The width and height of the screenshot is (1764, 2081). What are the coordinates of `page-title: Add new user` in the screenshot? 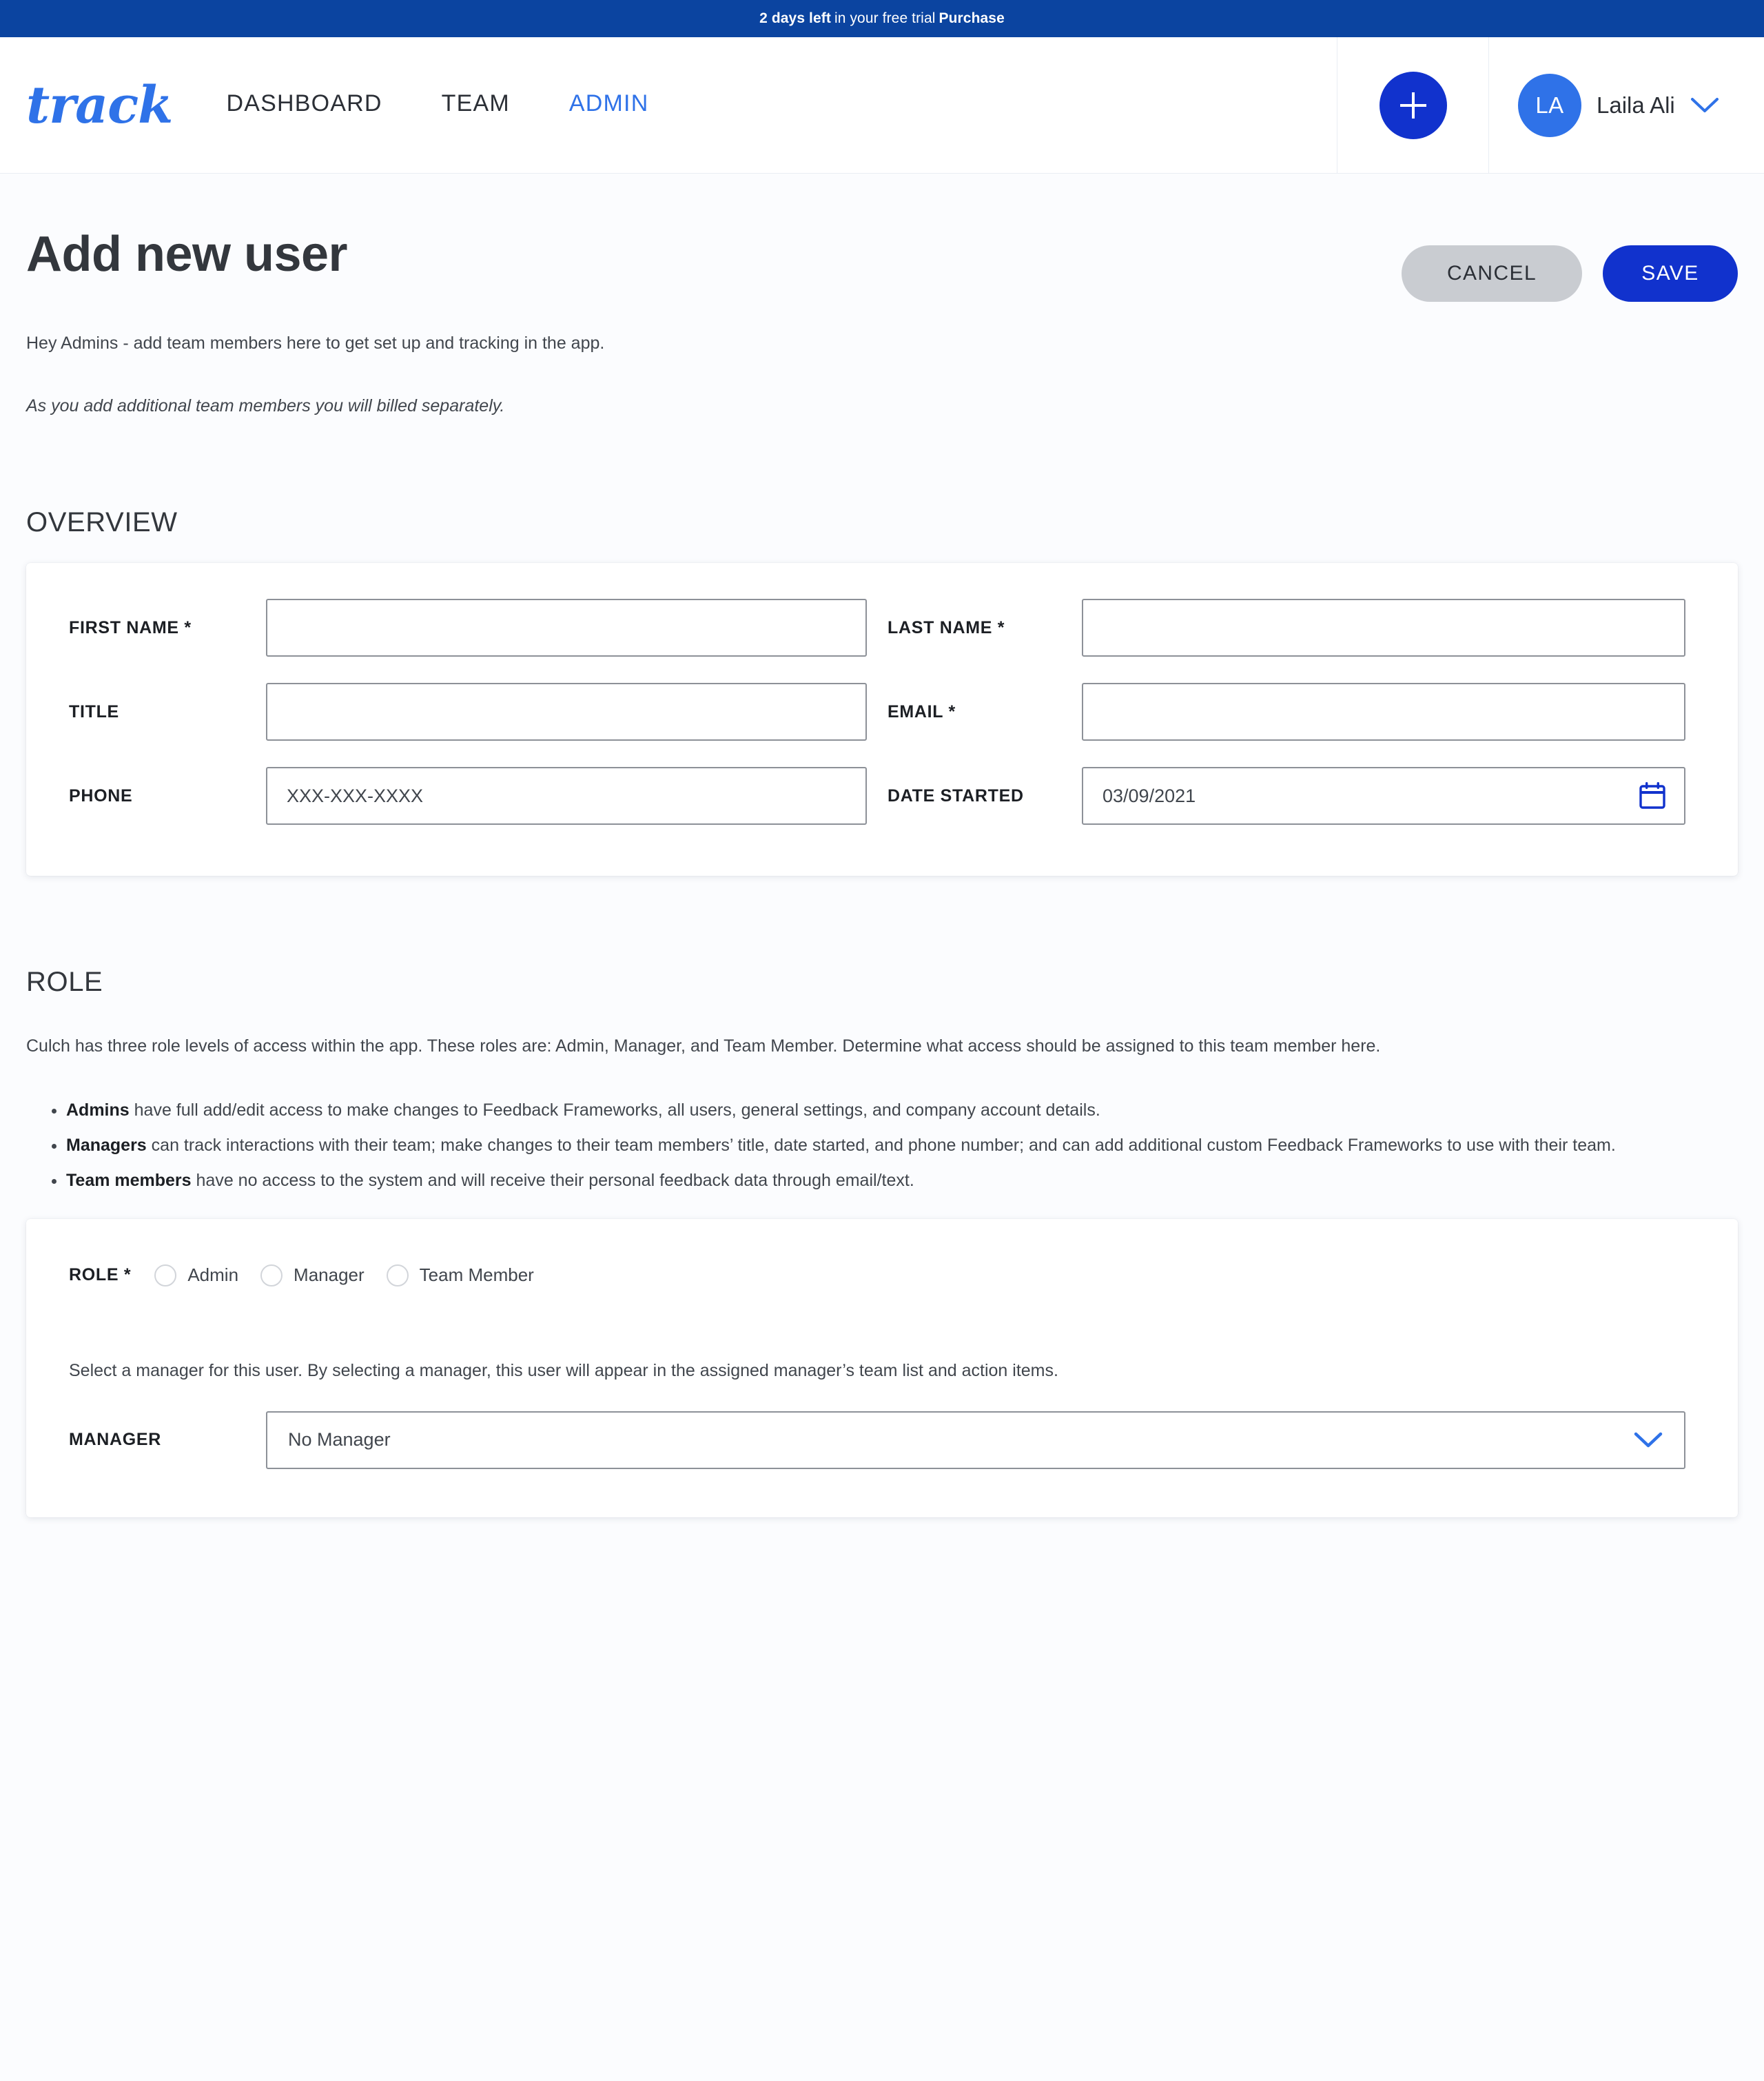 It's located at (187, 254).